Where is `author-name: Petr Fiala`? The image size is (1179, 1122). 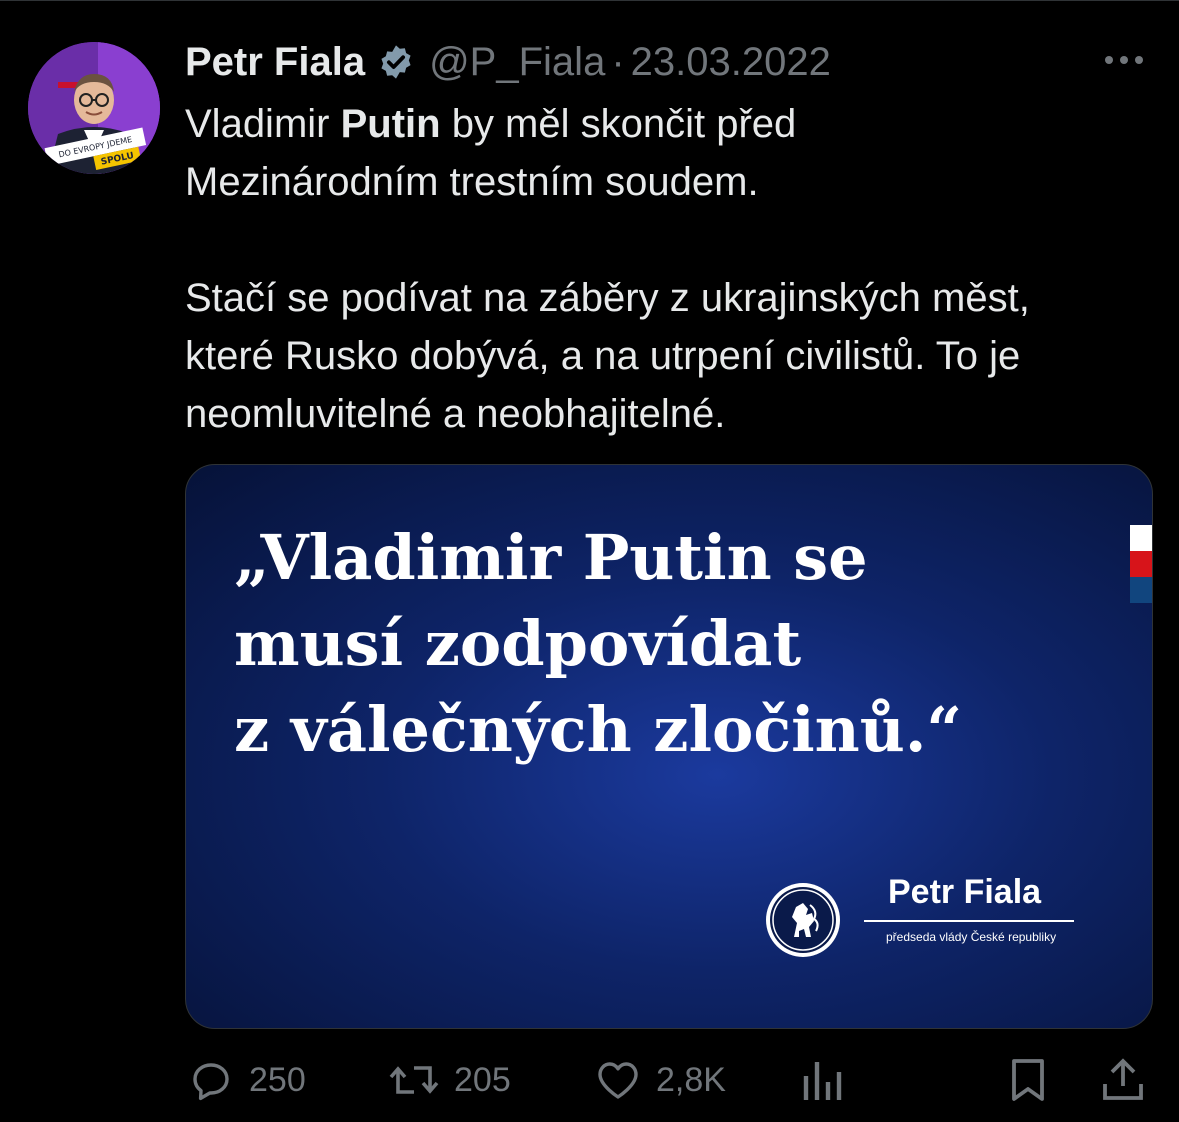
author-name: Petr Fiala is located at coordinates (275, 62).